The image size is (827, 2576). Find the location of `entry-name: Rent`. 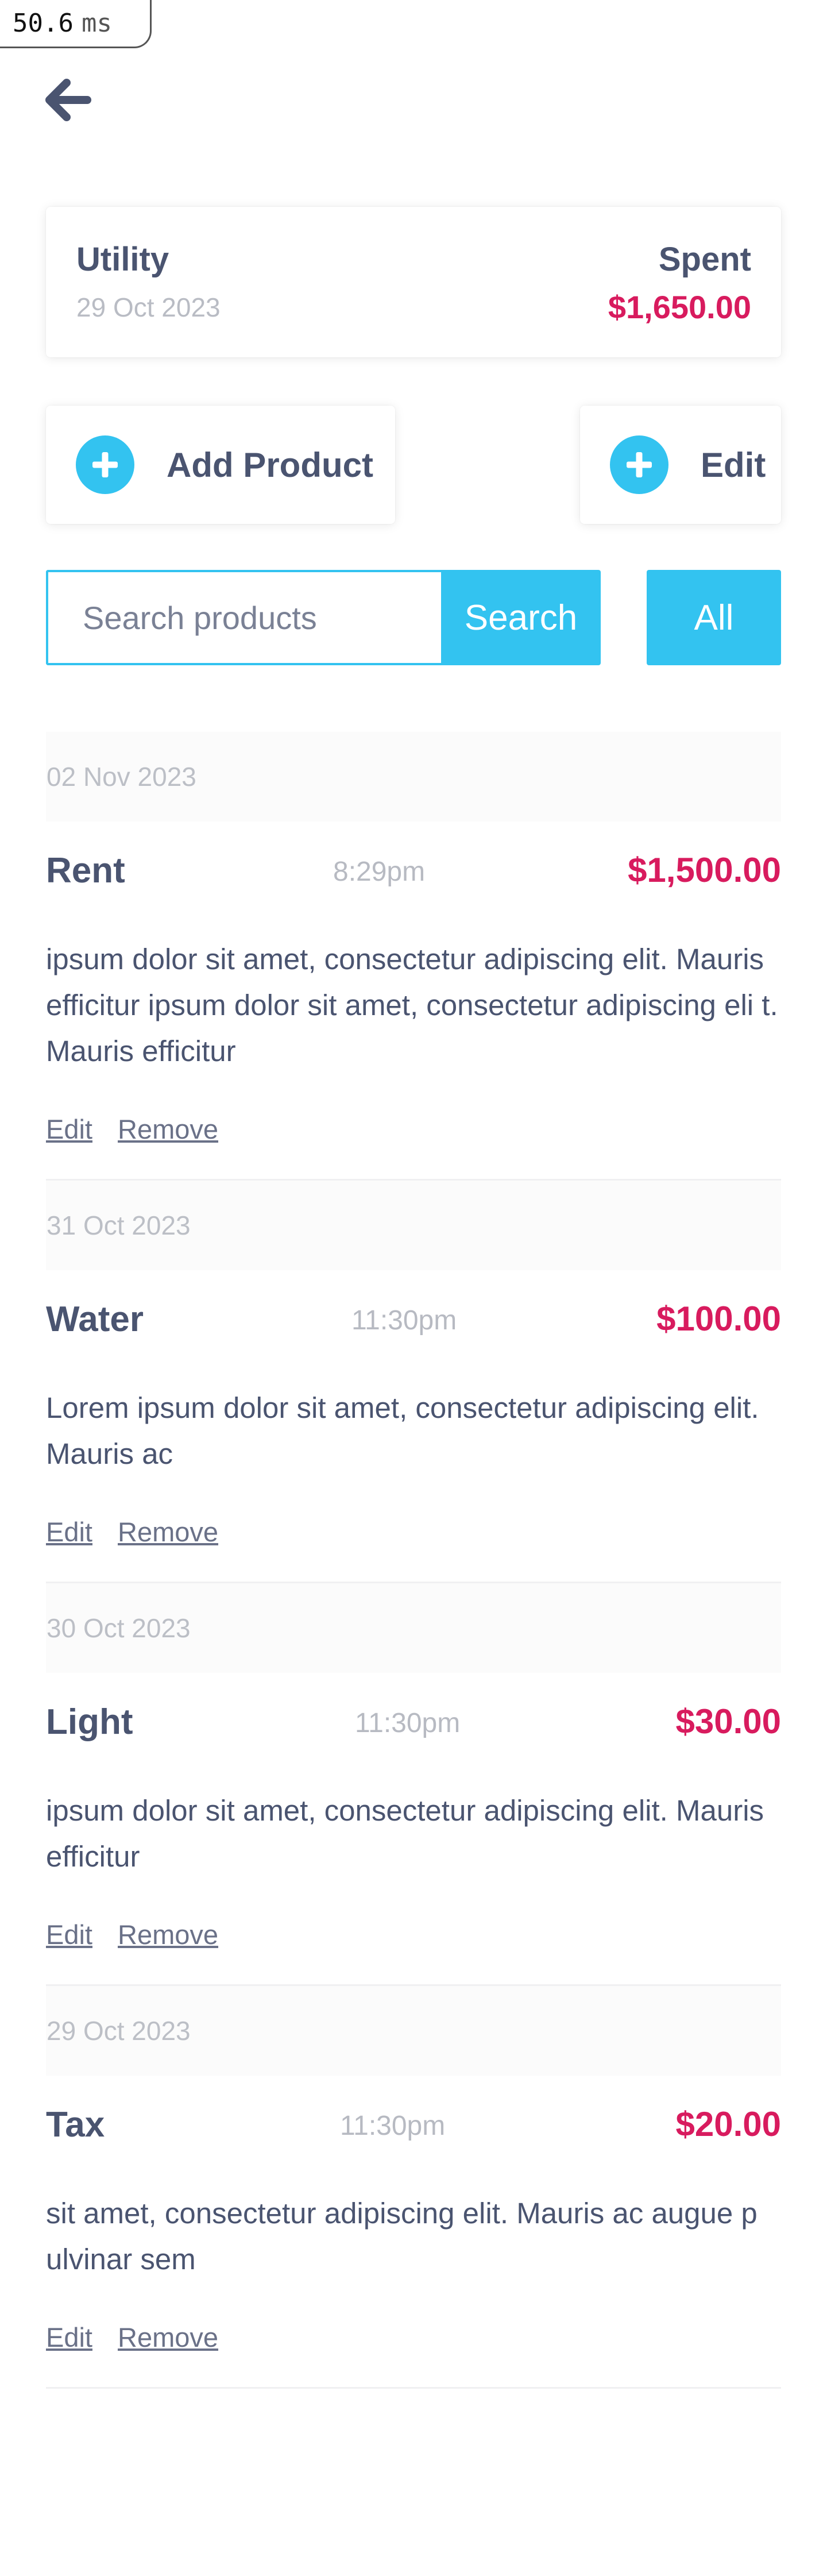

entry-name: Rent is located at coordinates (85, 870).